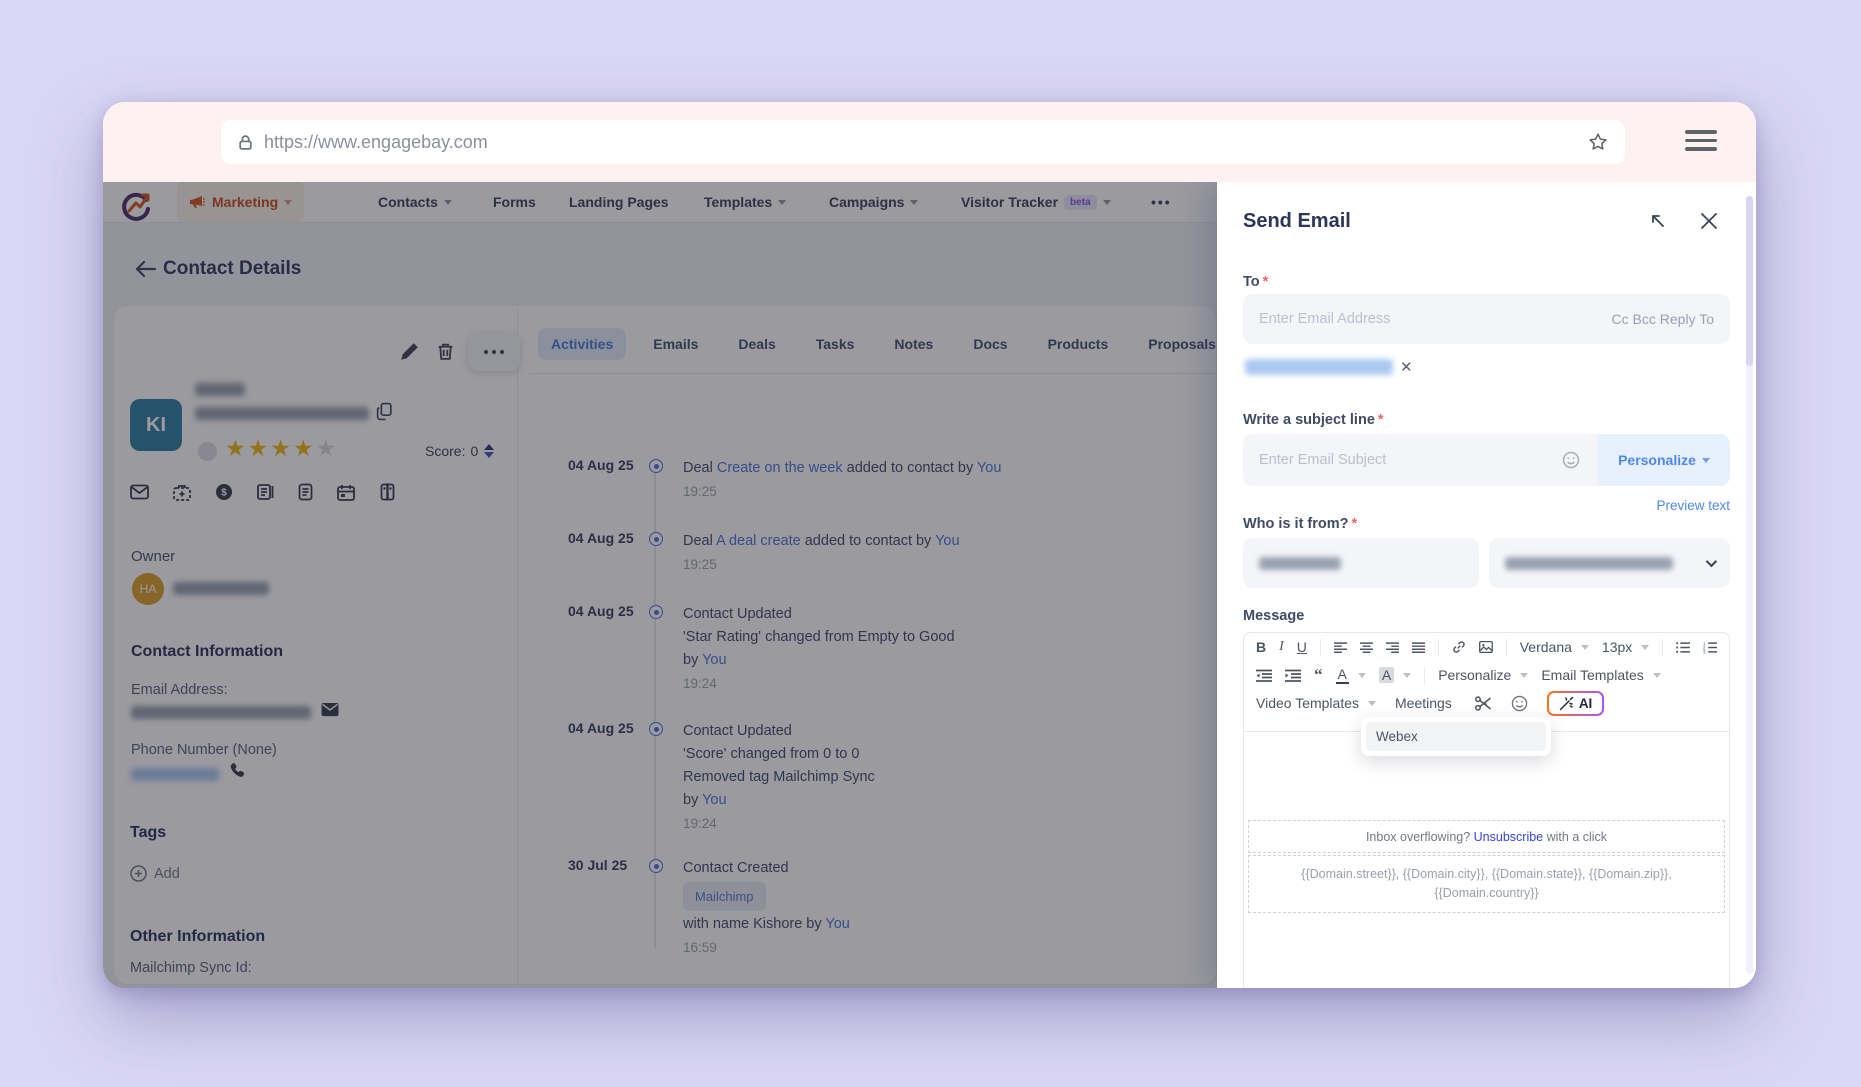 The width and height of the screenshot is (1861, 1087). What do you see at coordinates (1571, 460) in the screenshot?
I see `emoji-icon` at bounding box center [1571, 460].